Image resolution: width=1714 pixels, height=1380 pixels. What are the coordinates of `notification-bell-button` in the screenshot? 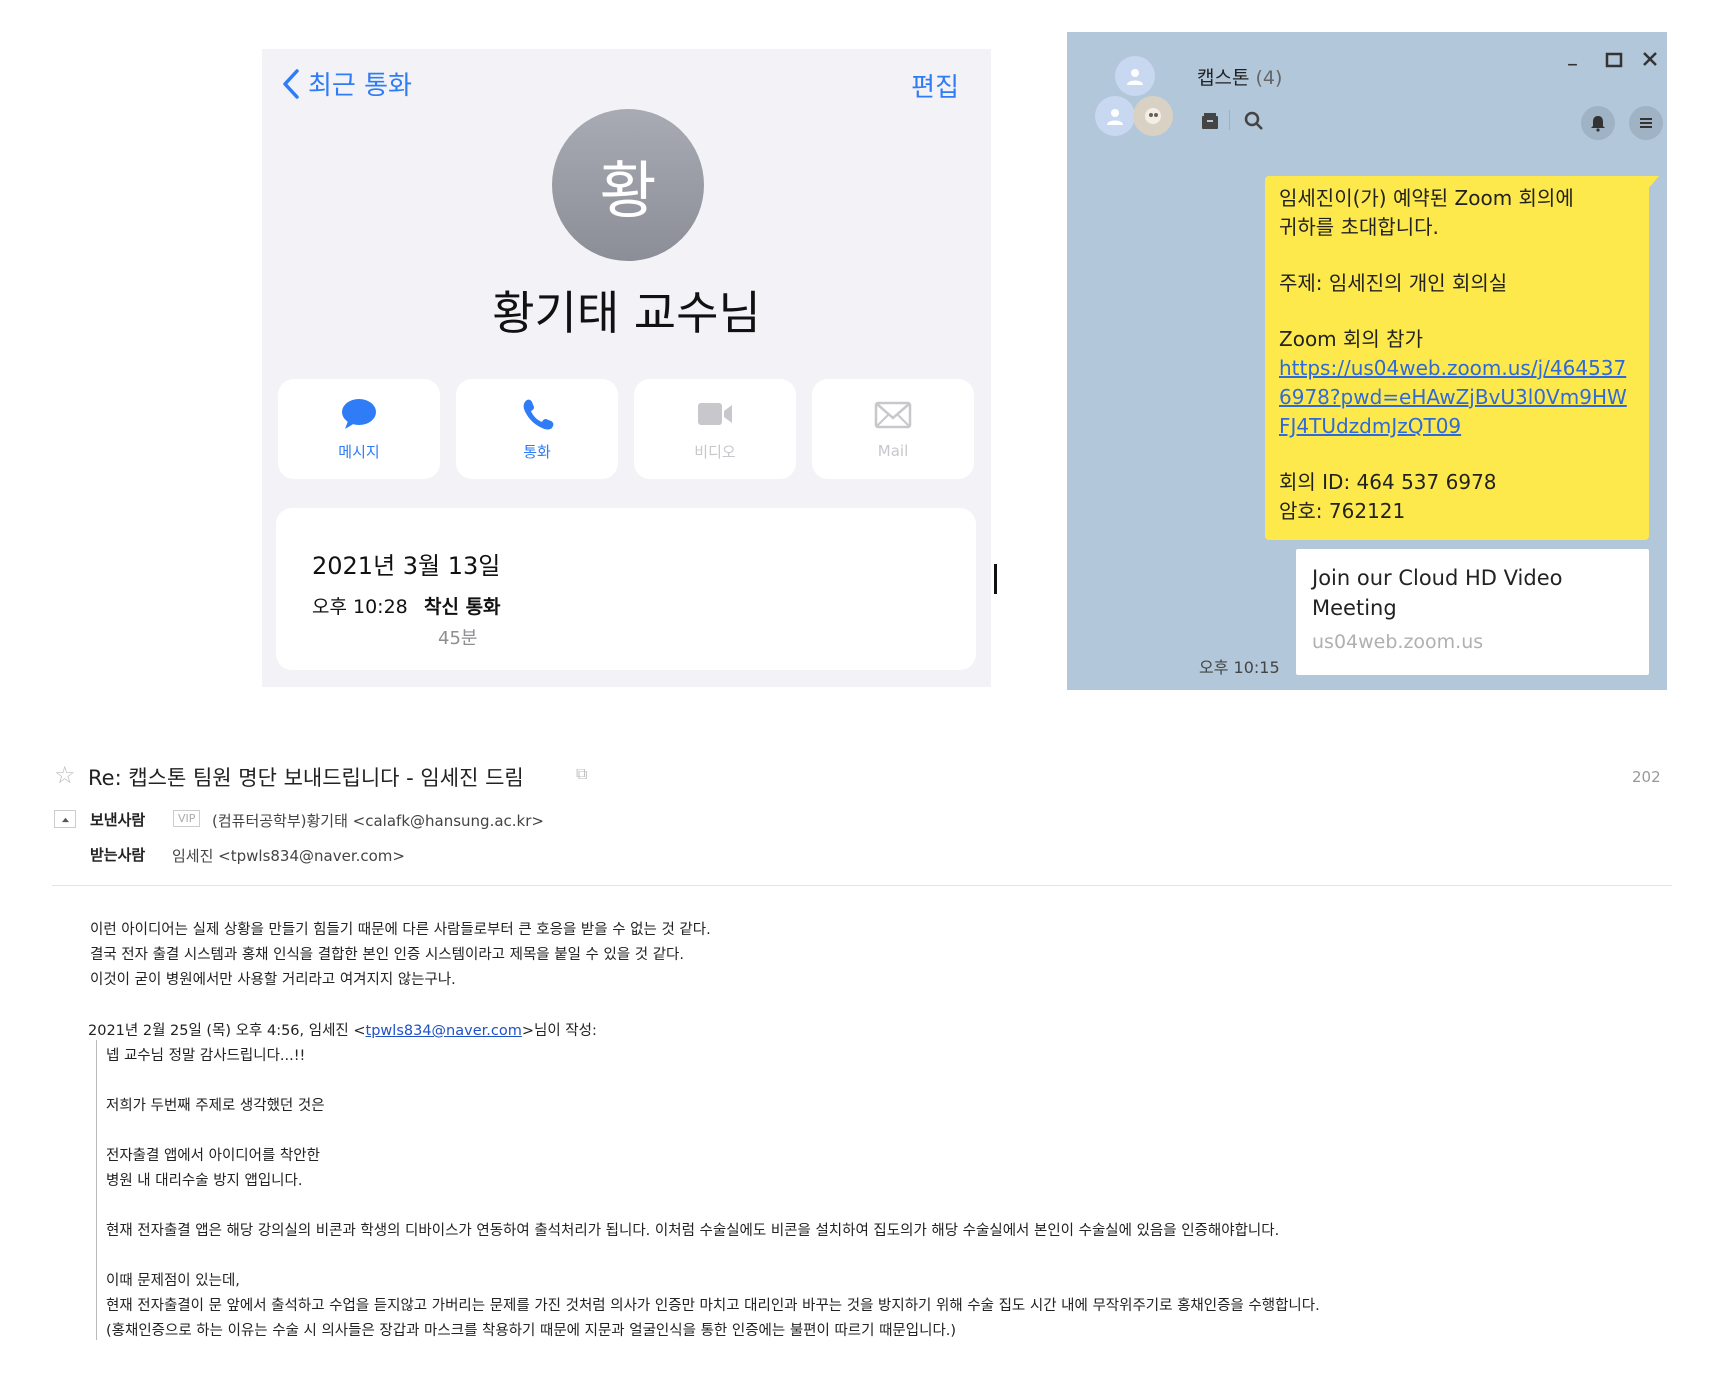 It's located at (1598, 123).